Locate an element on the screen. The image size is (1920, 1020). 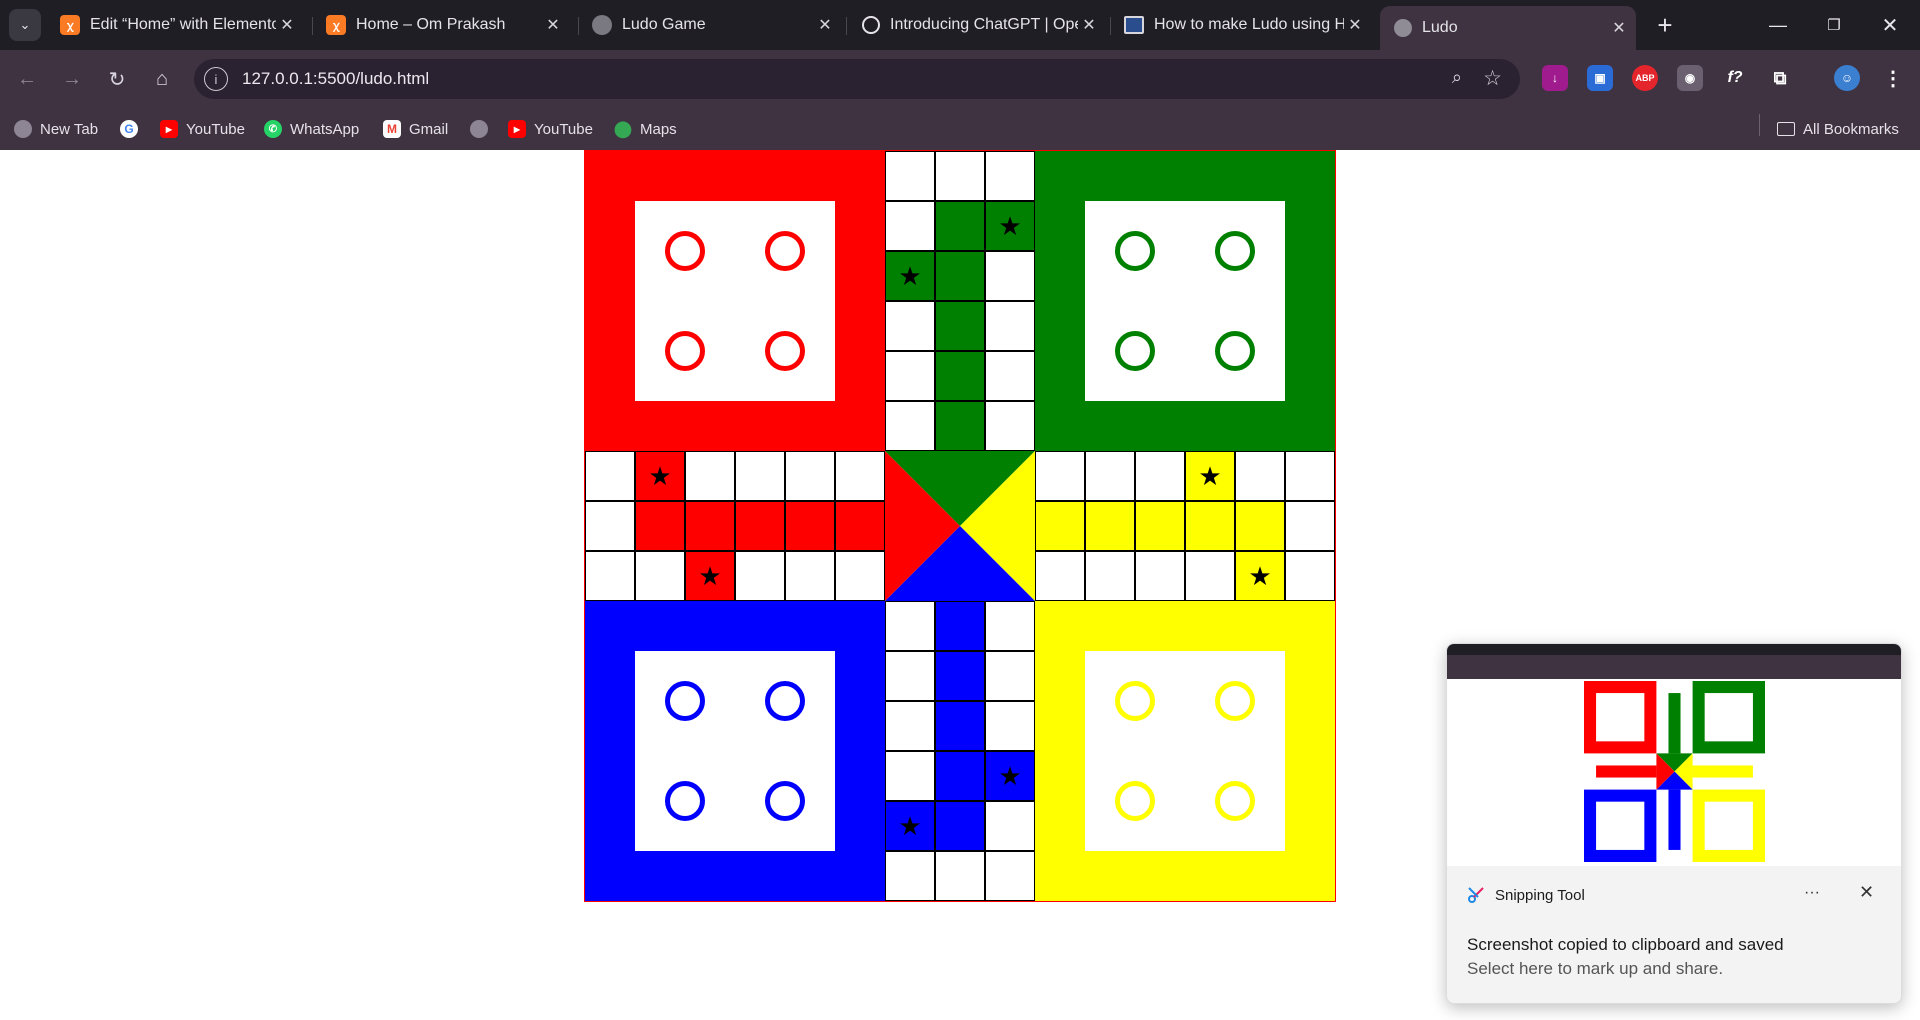
address-url: 127.0.0.1:5500/ludo.html is located at coordinates (335, 79).